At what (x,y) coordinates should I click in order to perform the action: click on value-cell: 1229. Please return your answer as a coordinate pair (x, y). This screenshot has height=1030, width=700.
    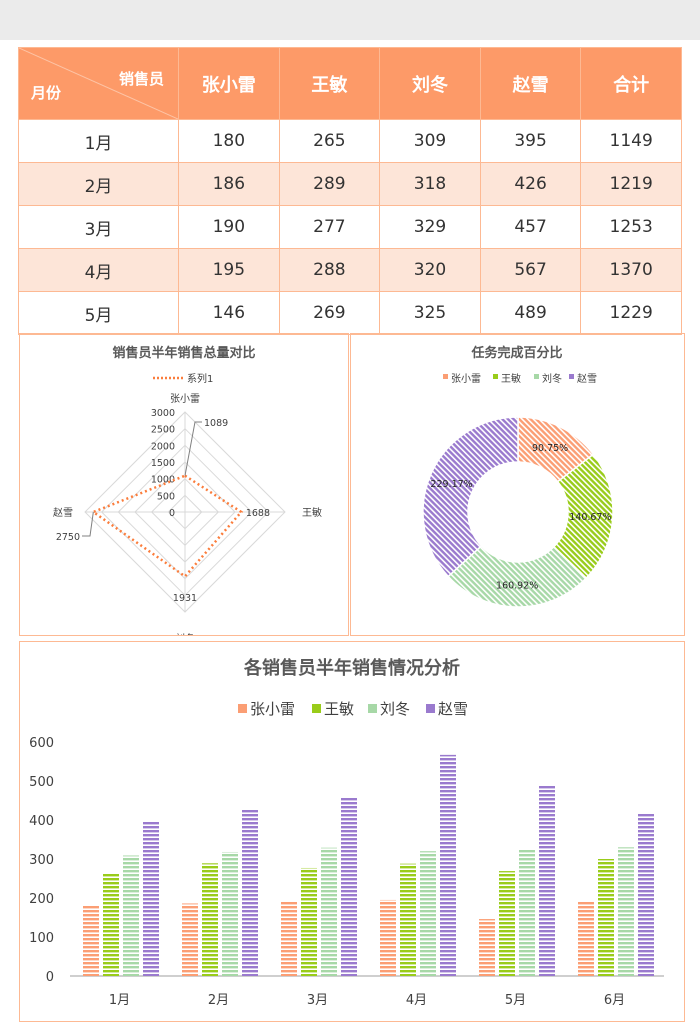
    Looking at the image, I should click on (631, 313).